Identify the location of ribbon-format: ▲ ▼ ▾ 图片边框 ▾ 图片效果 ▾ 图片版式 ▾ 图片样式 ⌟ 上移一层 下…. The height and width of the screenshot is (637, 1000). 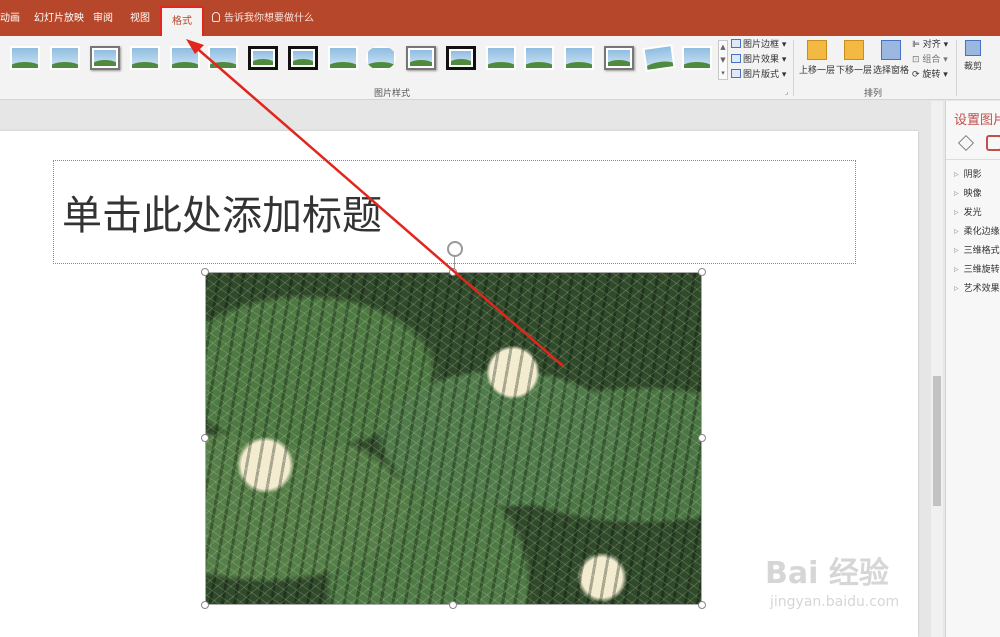
(500, 68).